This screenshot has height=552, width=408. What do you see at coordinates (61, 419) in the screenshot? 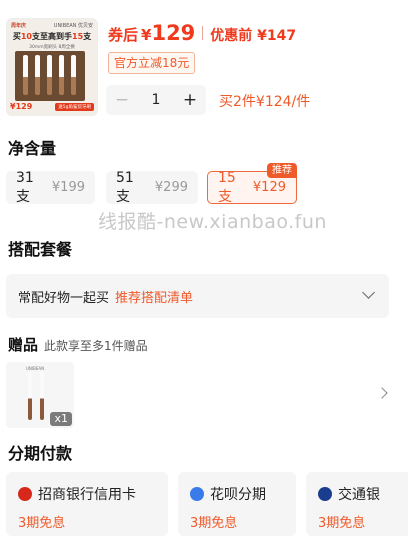
I see `gift-count-badge: x1` at bounding box center [61, 419].